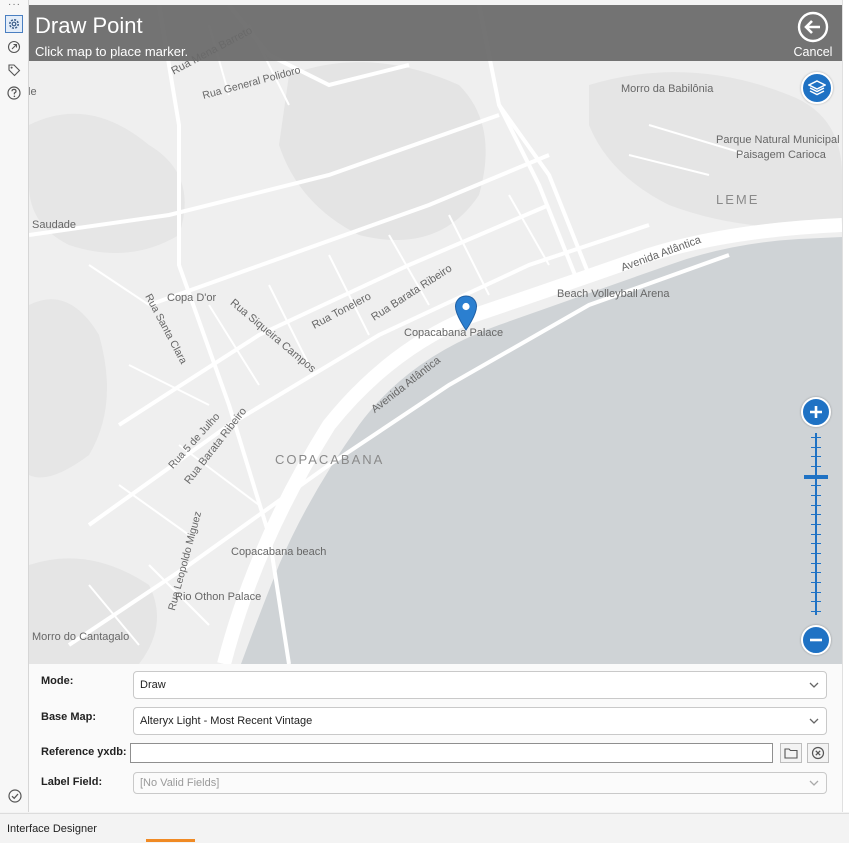 This screenshot has height=843, width=849. I want to click on zoom-control, so click(816, 527).